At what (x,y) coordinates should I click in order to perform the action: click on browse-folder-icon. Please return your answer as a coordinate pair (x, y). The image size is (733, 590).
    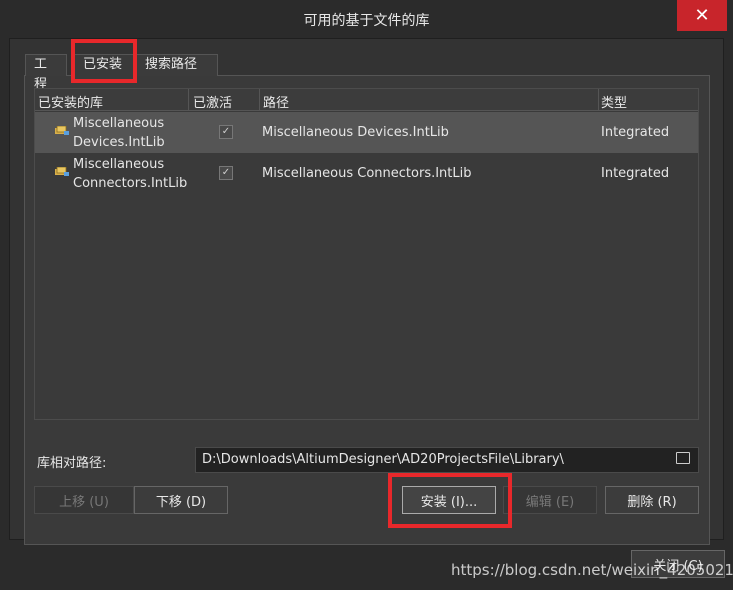
    Looking at the image, I should click on (683, 458).